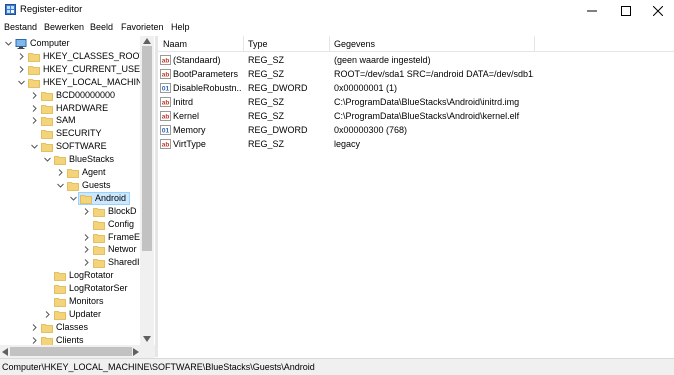 The width and height of the screenshot is (674, 375). Describe the element at coordinates (77, 172) in the screenshot. I see `tree-item: Agent` at that location.